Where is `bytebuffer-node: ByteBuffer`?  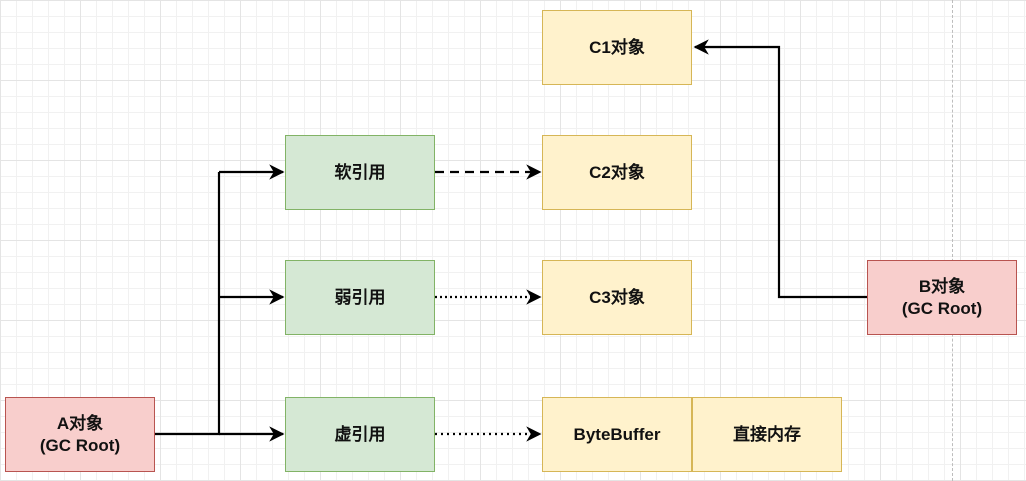 bytebuffer-node: ByteBuffer is located at coordinates (617, 434).